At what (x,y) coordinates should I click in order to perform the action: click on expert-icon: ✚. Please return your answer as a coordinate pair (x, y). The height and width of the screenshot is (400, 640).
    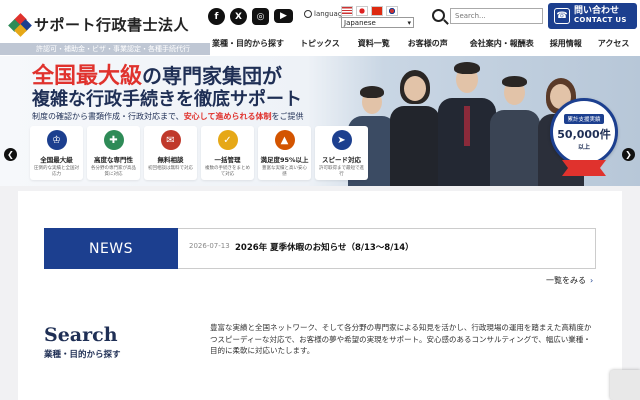
    Looking at the image, I should click on (113, 140).